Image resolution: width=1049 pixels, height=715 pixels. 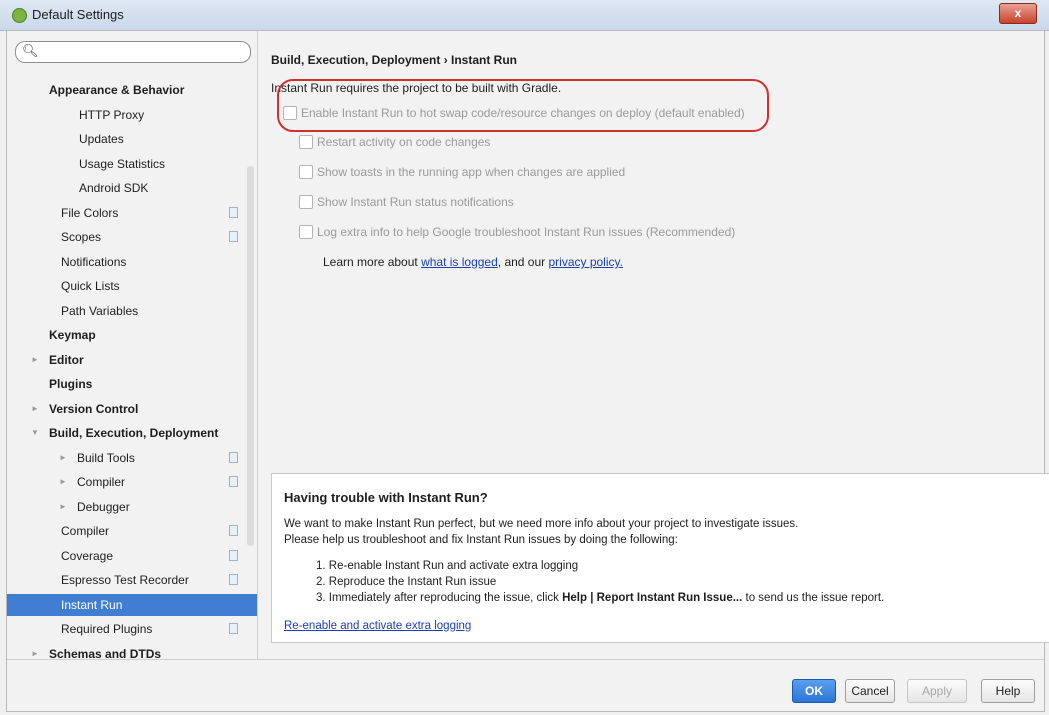 I want to click on sidebar-item: Espresso Test Recorder, so click(x=132, y=580).